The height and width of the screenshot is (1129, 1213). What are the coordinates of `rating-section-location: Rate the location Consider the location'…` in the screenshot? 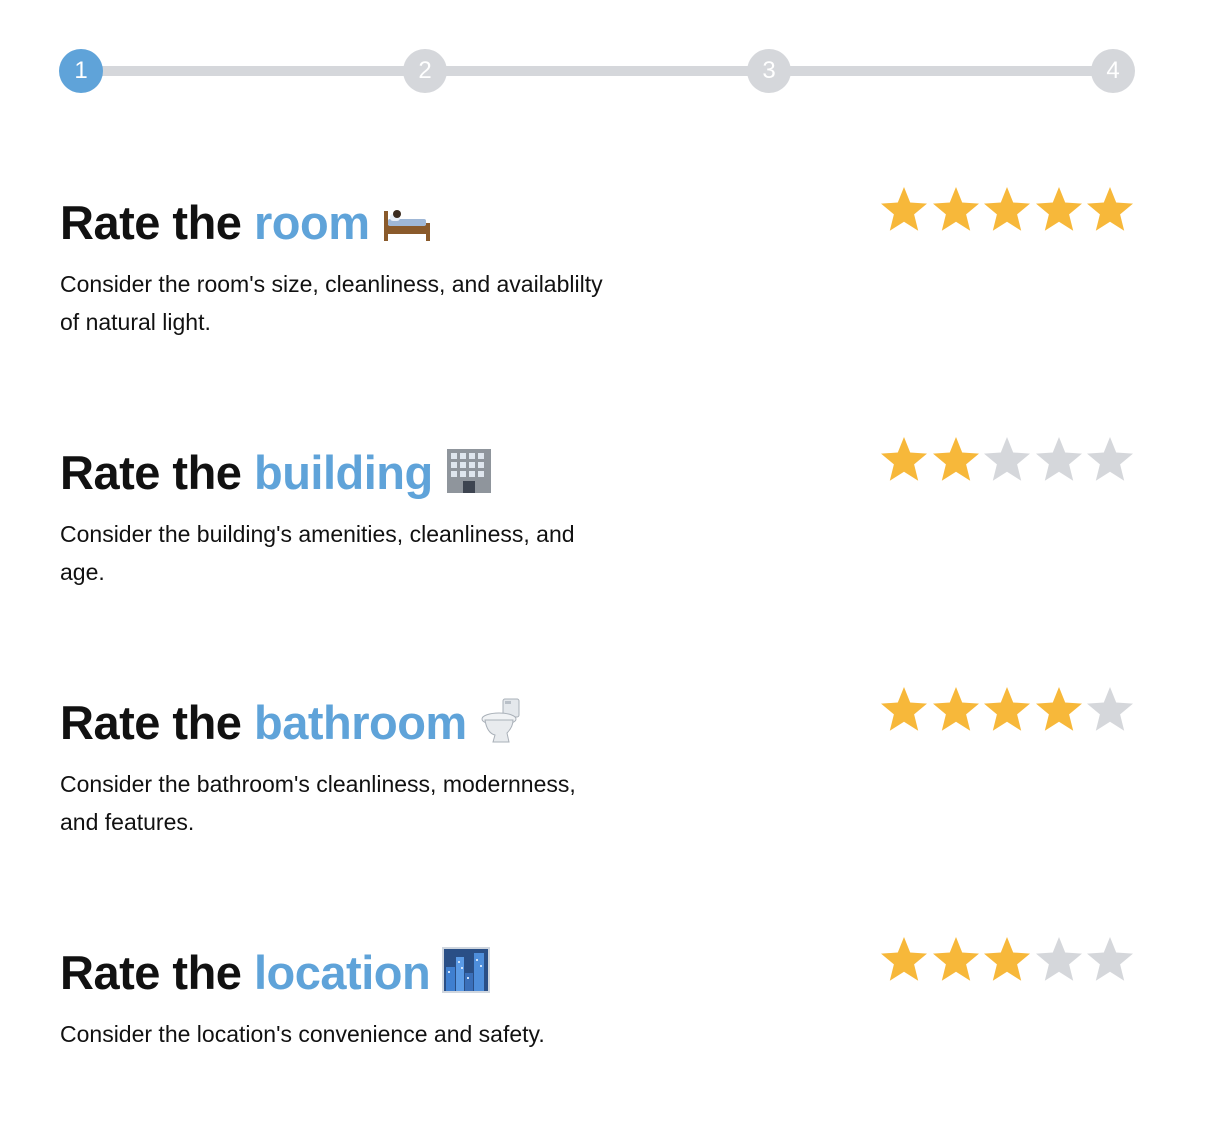 It's located at (597, 995).